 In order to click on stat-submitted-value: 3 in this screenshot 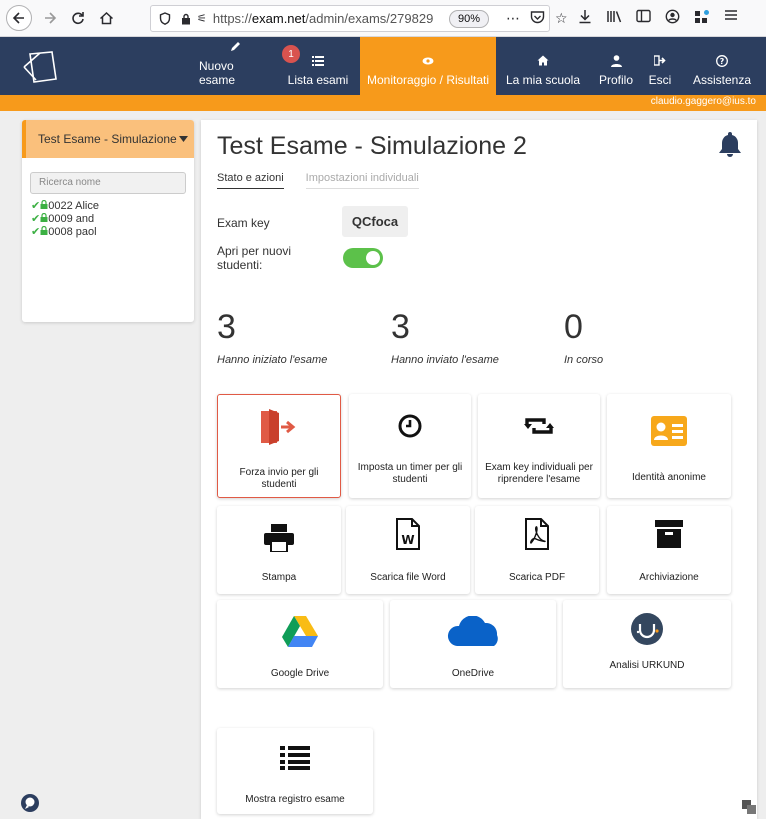, I will do `click(400, 327)`.